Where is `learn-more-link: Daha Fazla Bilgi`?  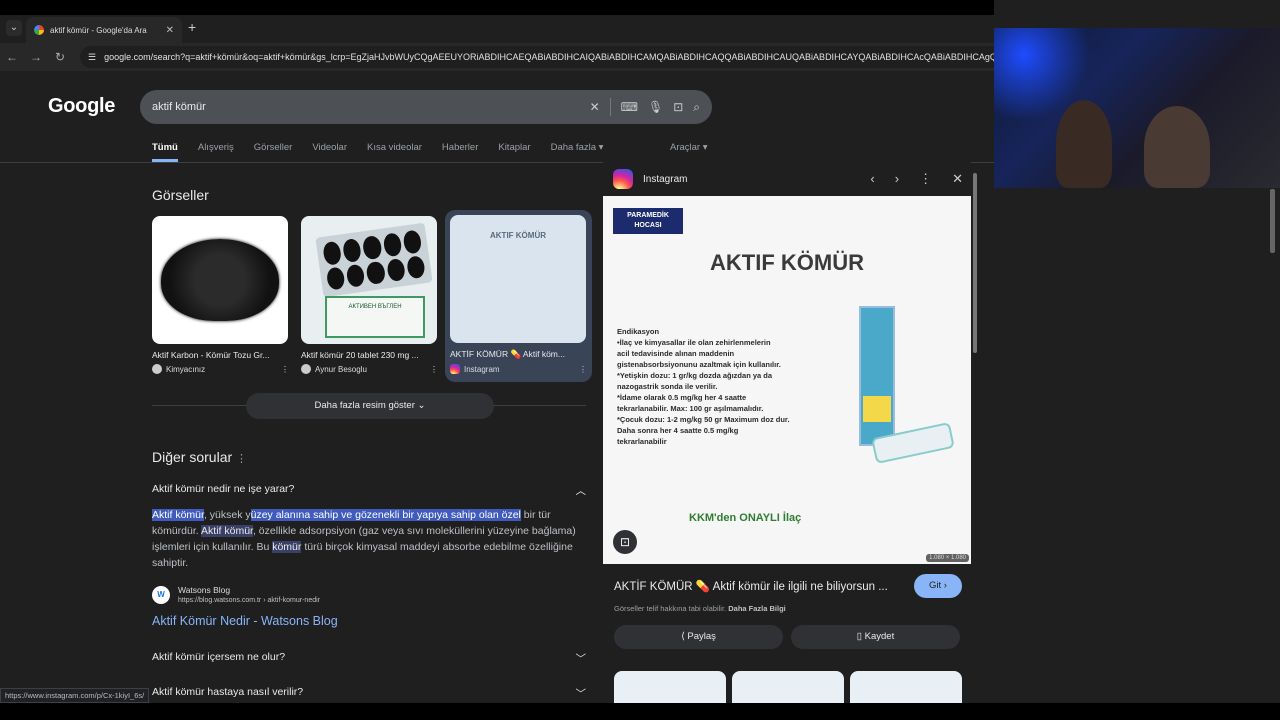
learn-more-link: Daha Fazla Bilgi is located at coordinates (757, 608).